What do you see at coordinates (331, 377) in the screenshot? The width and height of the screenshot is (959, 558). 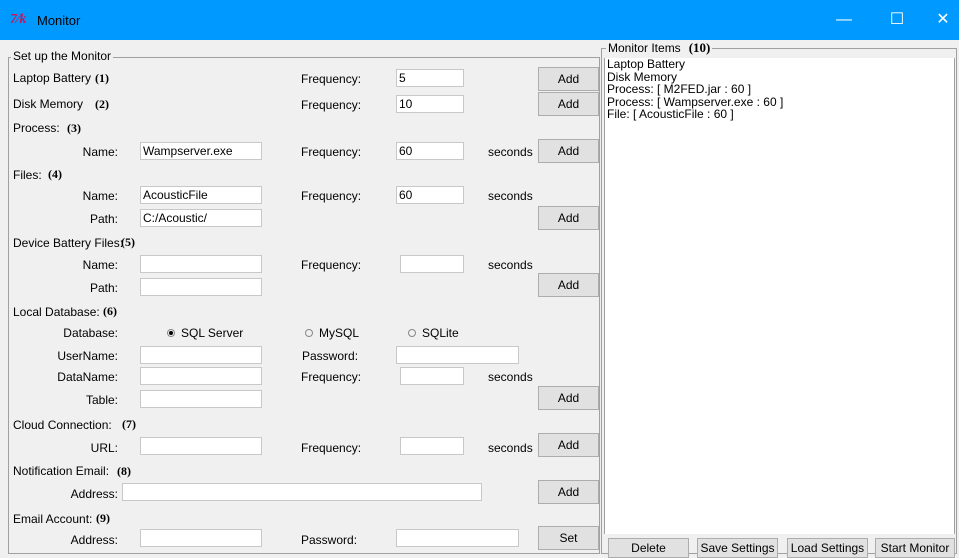 I see `db-frequency-label: Frequency:` at bounding box center [331, 377].